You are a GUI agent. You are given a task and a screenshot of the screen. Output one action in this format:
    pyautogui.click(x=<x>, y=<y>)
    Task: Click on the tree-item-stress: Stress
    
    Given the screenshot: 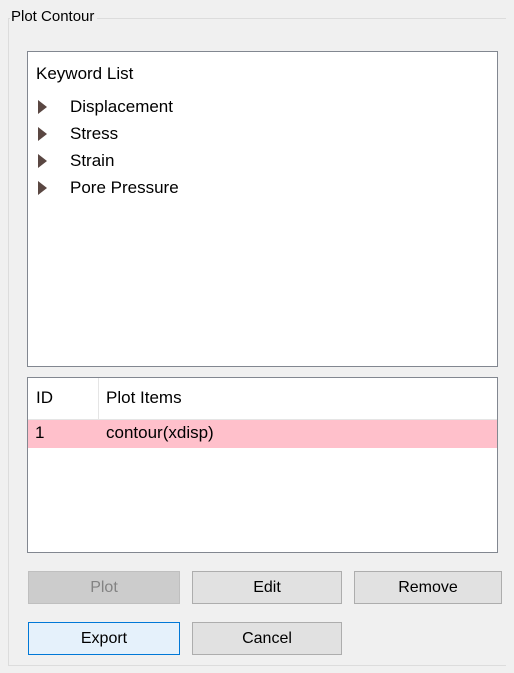 What is the action you would take?
    pyautogui.click(x=77, y=134)
    